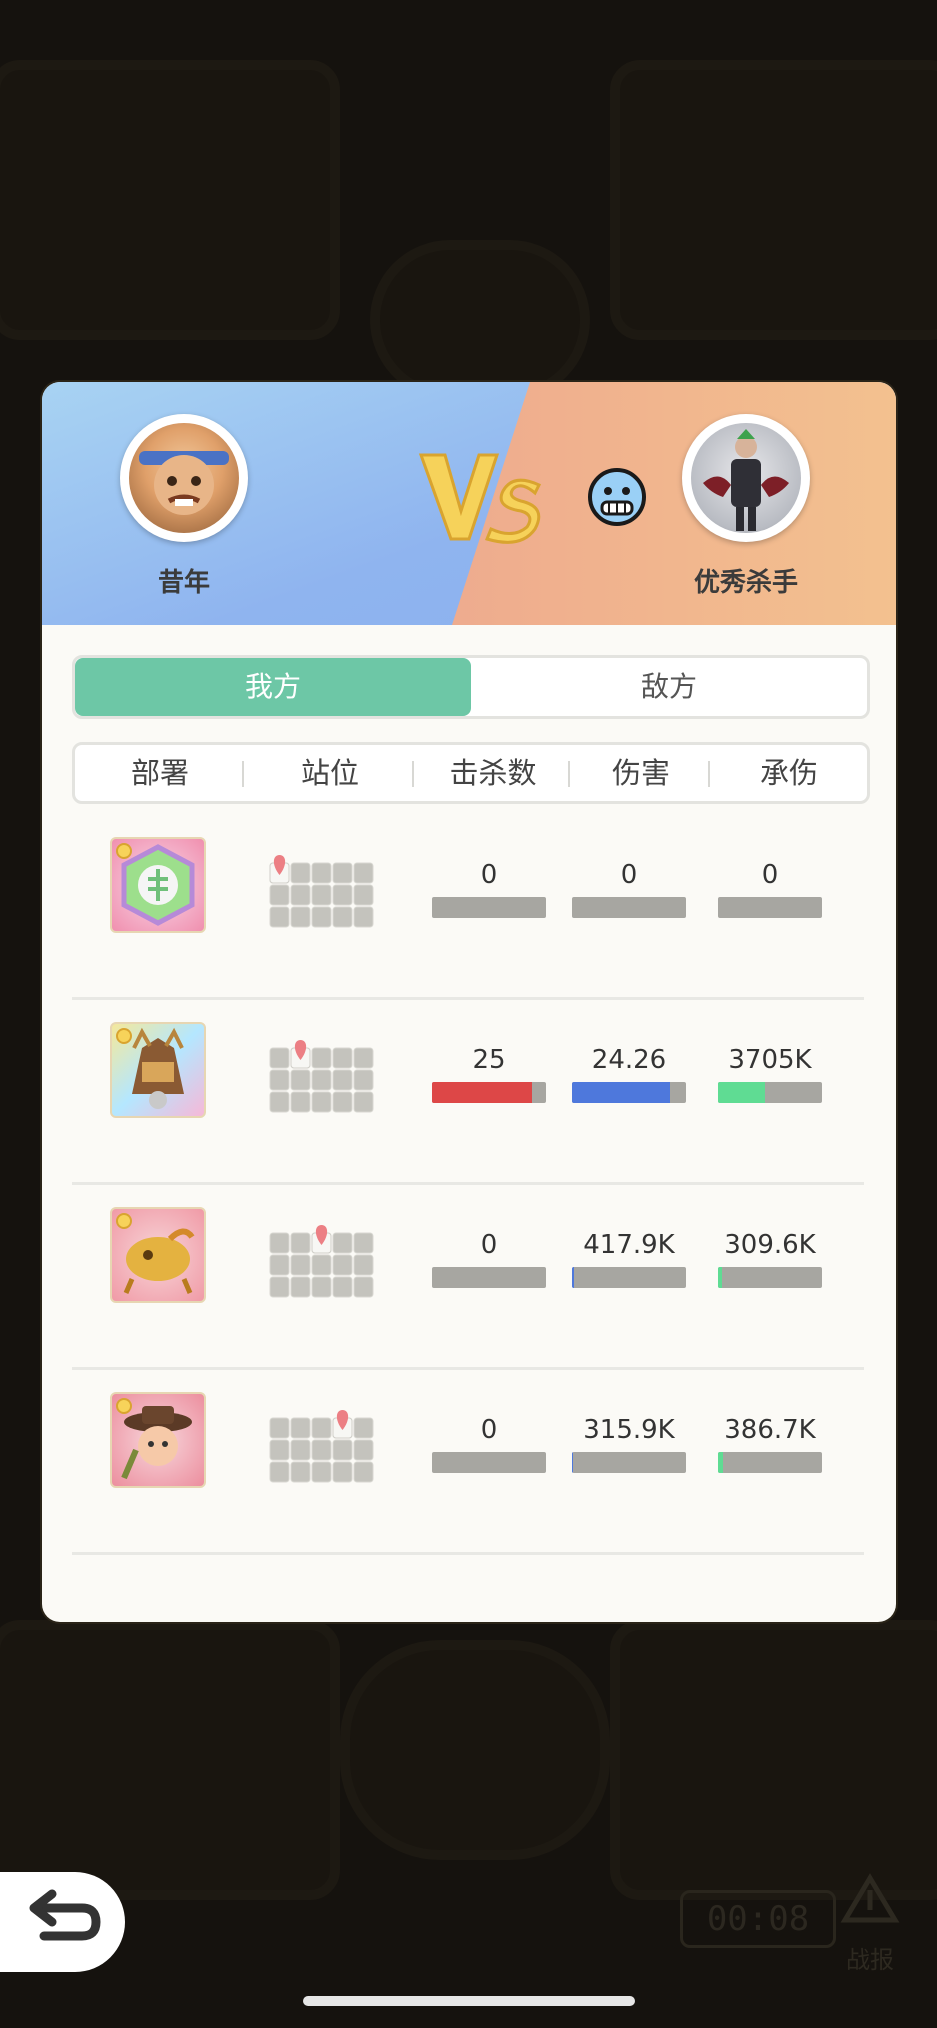 The height and width of the screenshot is (2028, 937). Describe the element at coordinates (758, 1919) in the screenshot. I see `battle-timer: 00:08` at that location.